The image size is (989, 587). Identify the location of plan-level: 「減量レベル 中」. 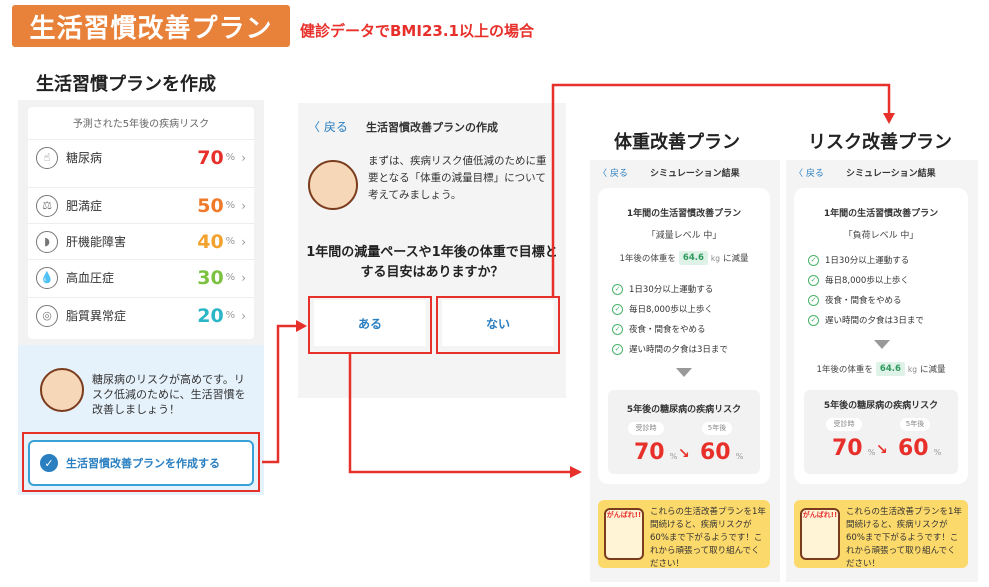
(684, 236).